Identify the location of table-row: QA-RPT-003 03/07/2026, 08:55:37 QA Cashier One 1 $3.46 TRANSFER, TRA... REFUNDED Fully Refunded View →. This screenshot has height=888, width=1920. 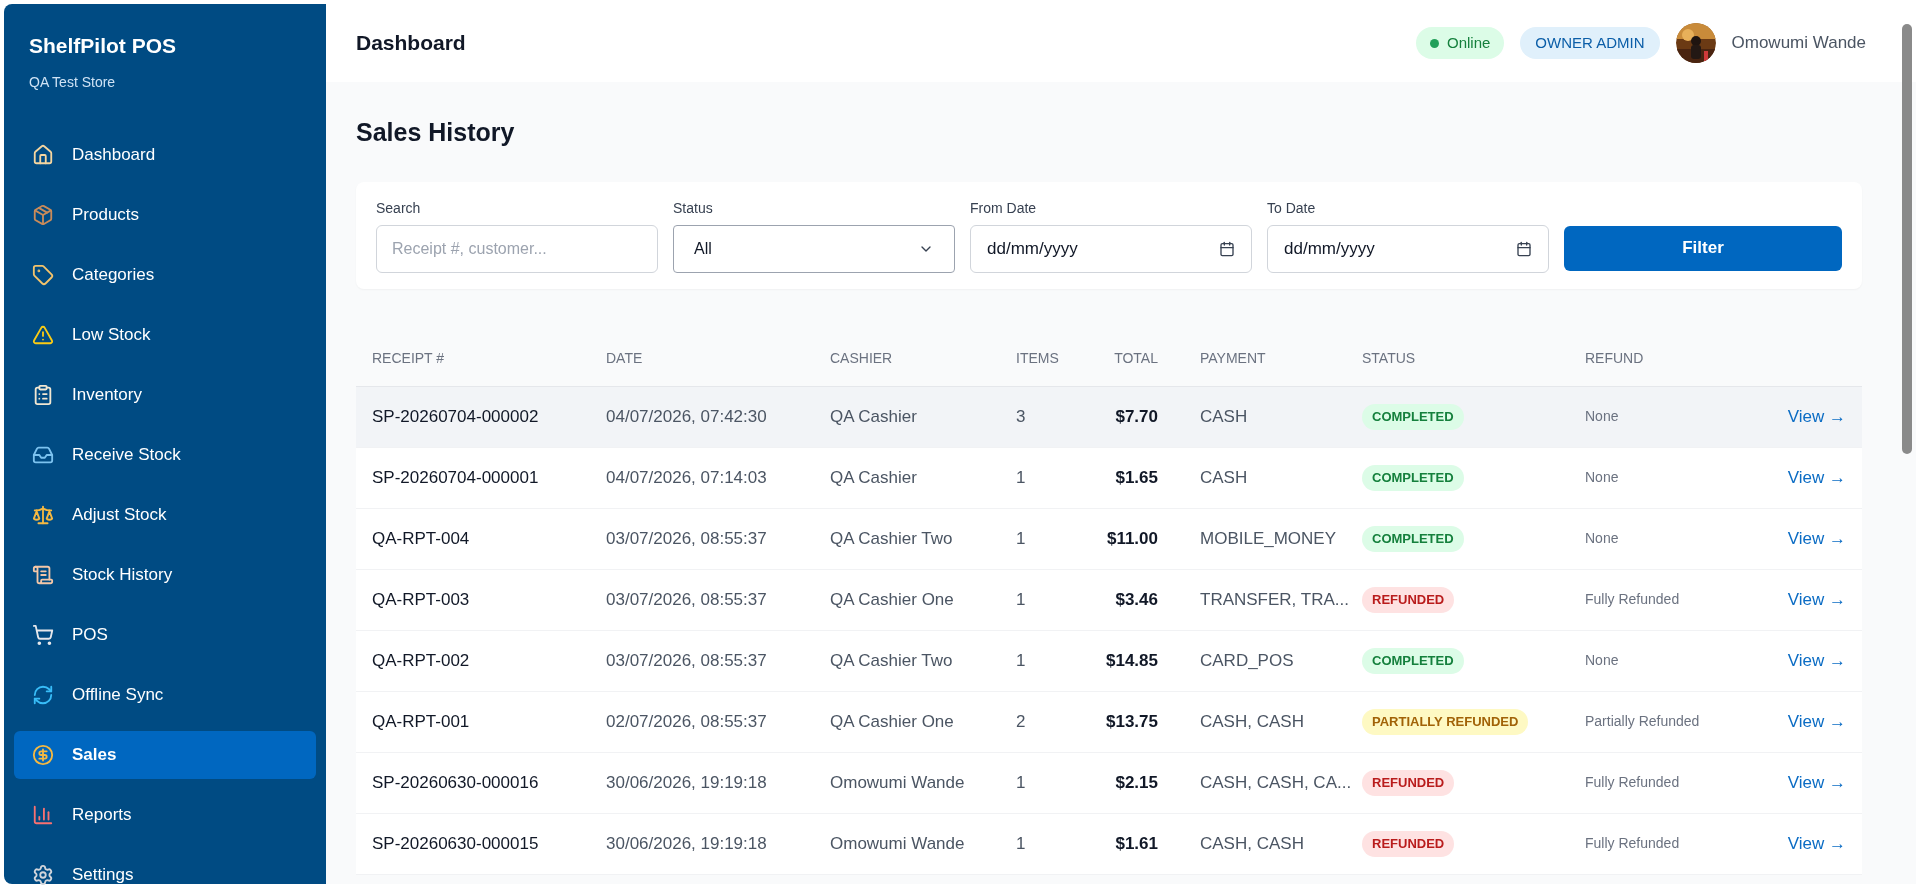
(1109, 600).